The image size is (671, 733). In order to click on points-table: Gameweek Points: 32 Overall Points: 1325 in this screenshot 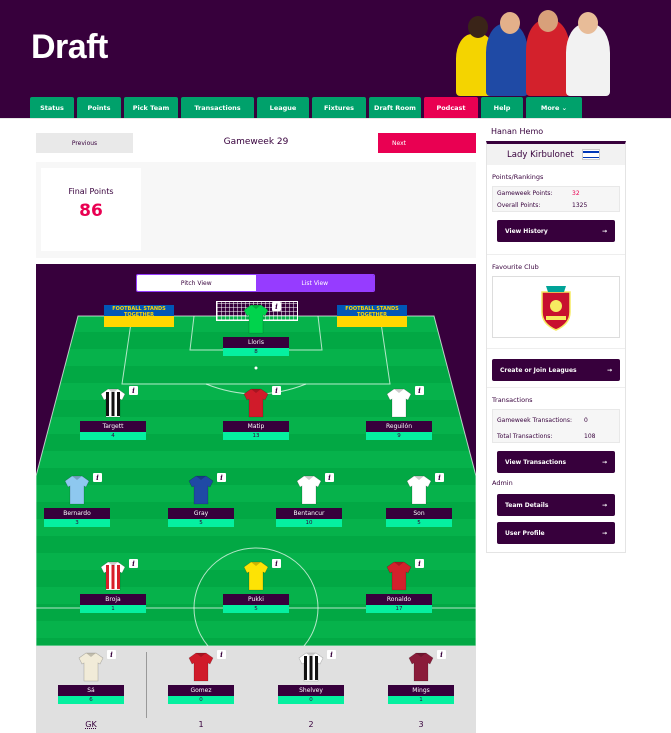, I will do `click(556, 199)`.